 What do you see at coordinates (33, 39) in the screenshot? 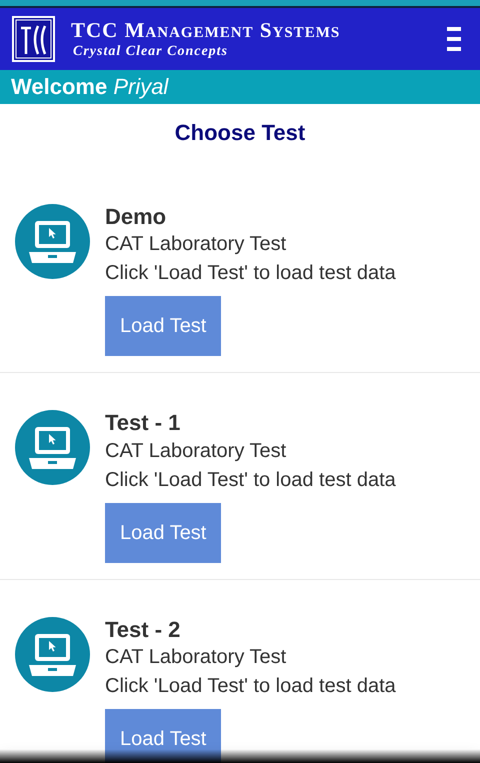
I see `logo-icon` at bounding box center [33, 39].